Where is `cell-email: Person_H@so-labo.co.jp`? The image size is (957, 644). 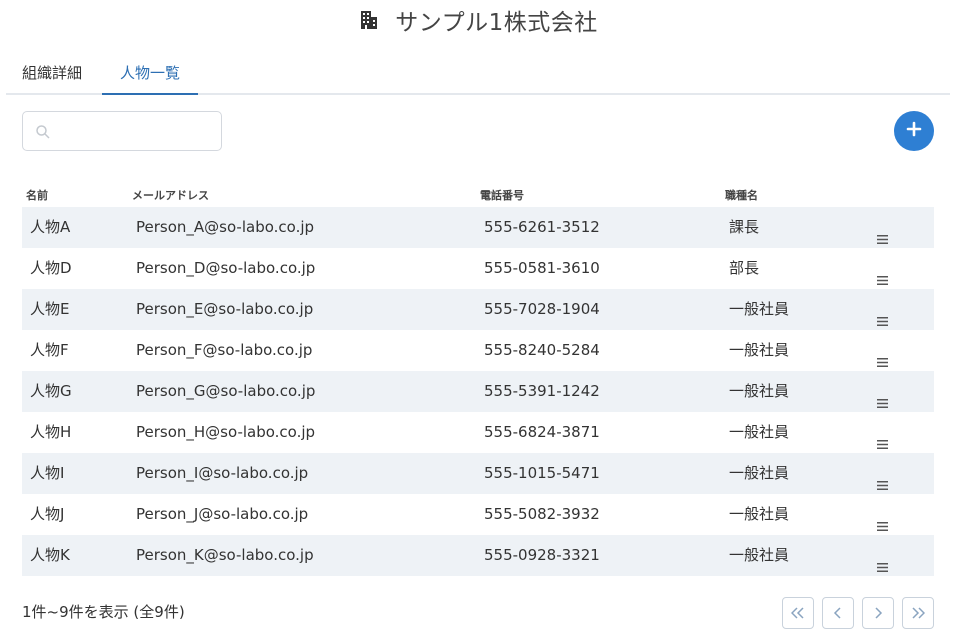
cell-email: Person_H@so-labo.co.jp is located at coordinates (226, 432).